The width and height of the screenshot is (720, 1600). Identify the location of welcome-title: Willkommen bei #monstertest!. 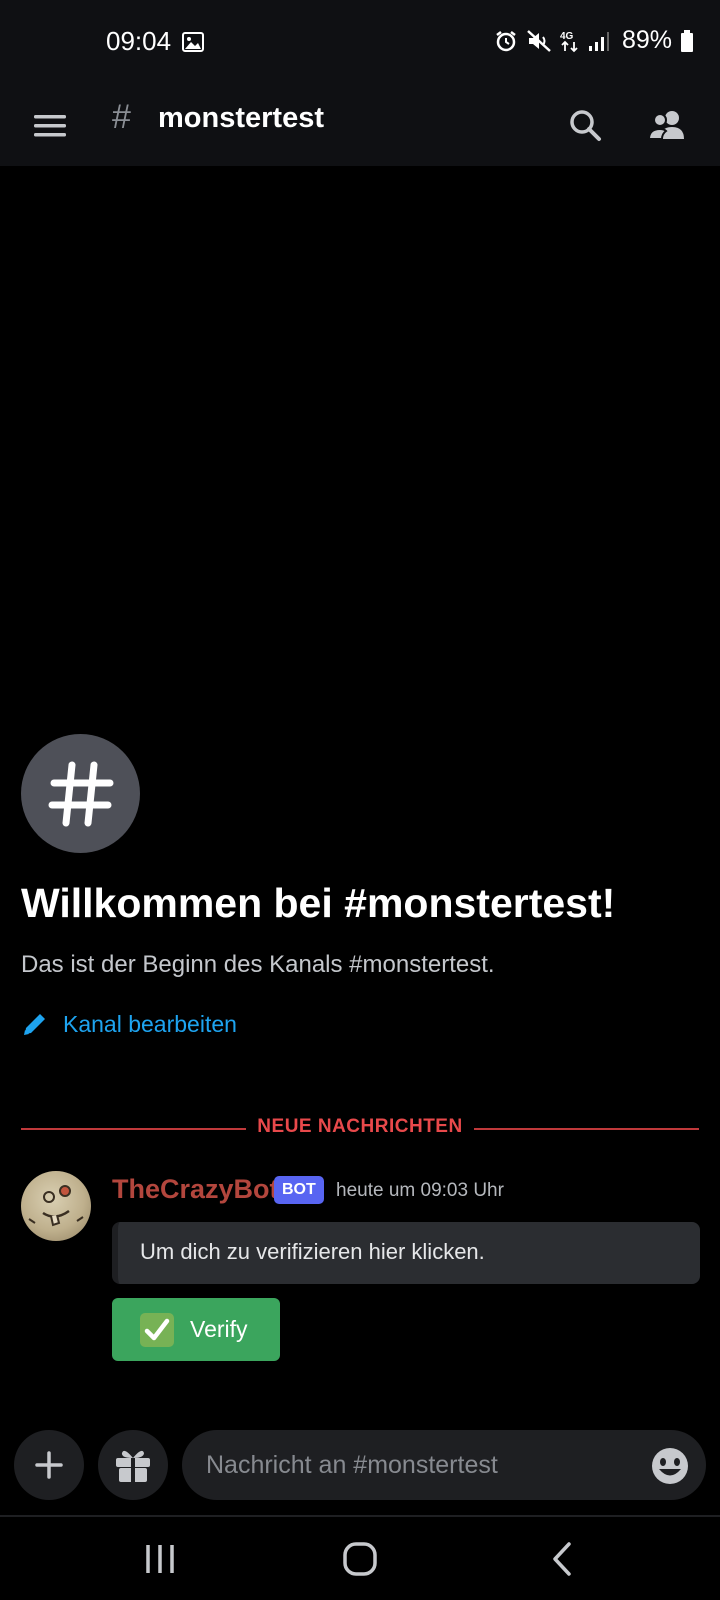
(318, 903).